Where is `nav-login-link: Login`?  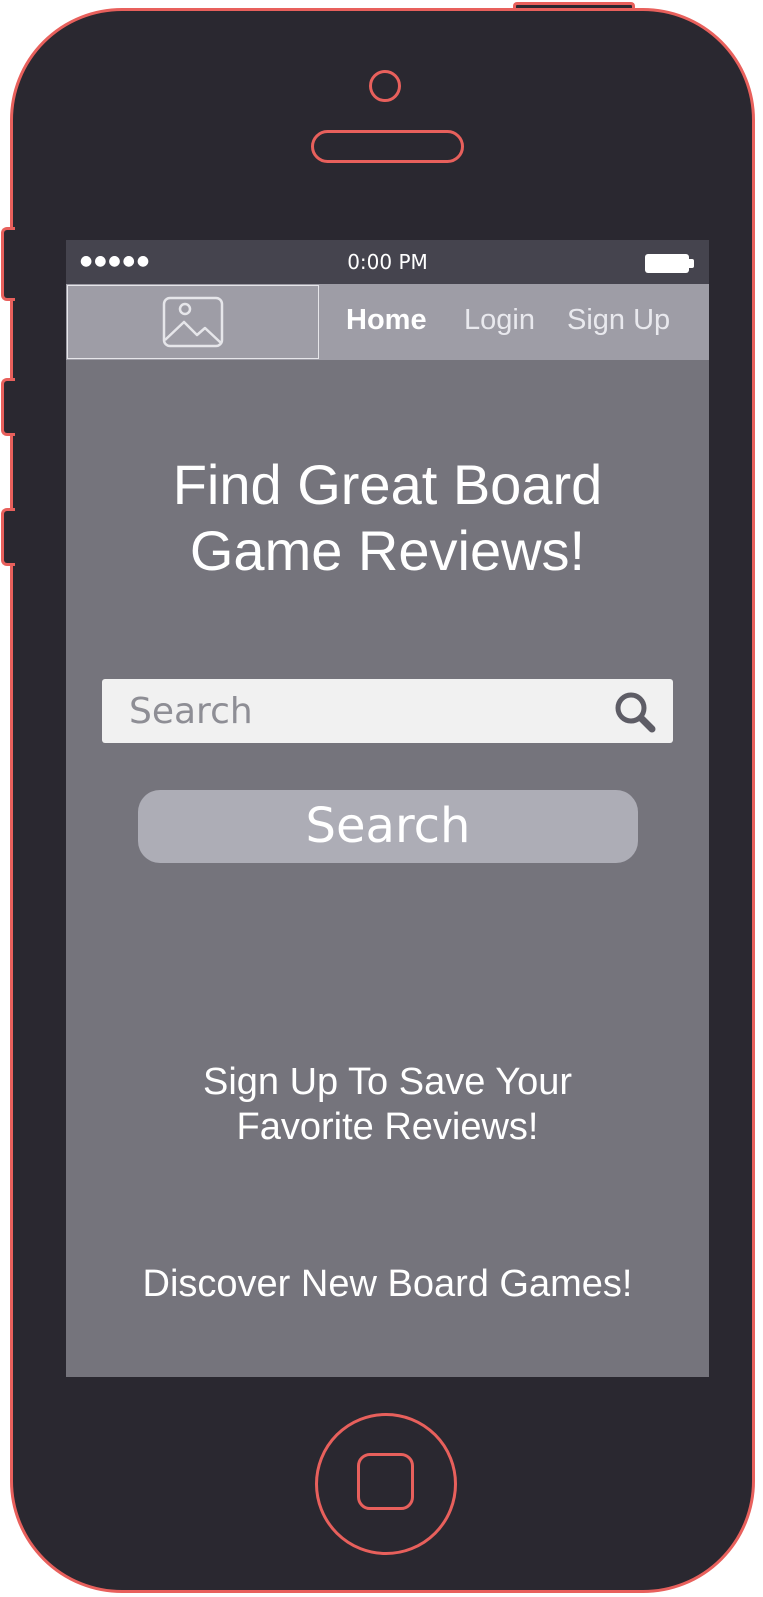
nav-login-link: Login is located at coordinates (499, 320).